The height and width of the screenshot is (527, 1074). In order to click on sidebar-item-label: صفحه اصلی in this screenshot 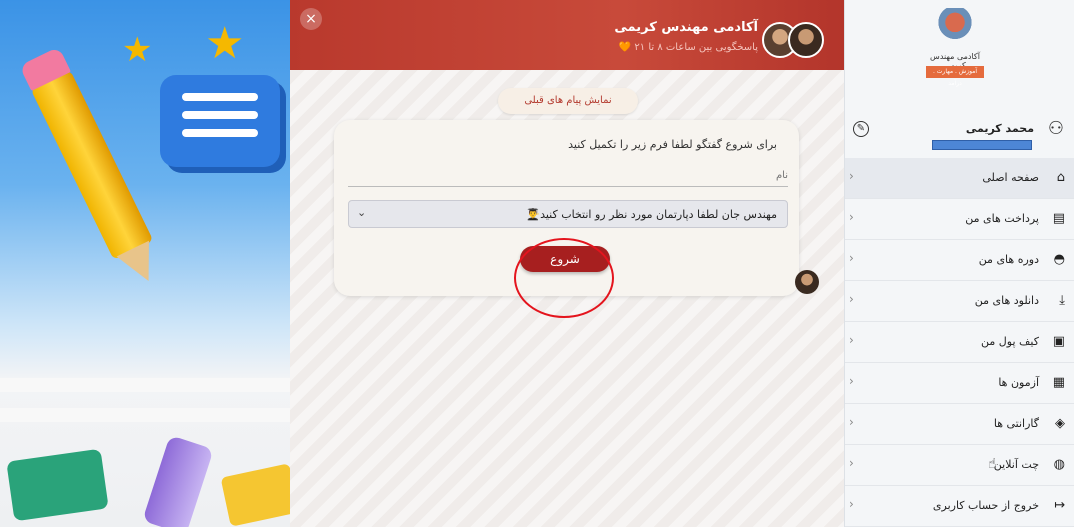, I will do `click(1010, 177)`.